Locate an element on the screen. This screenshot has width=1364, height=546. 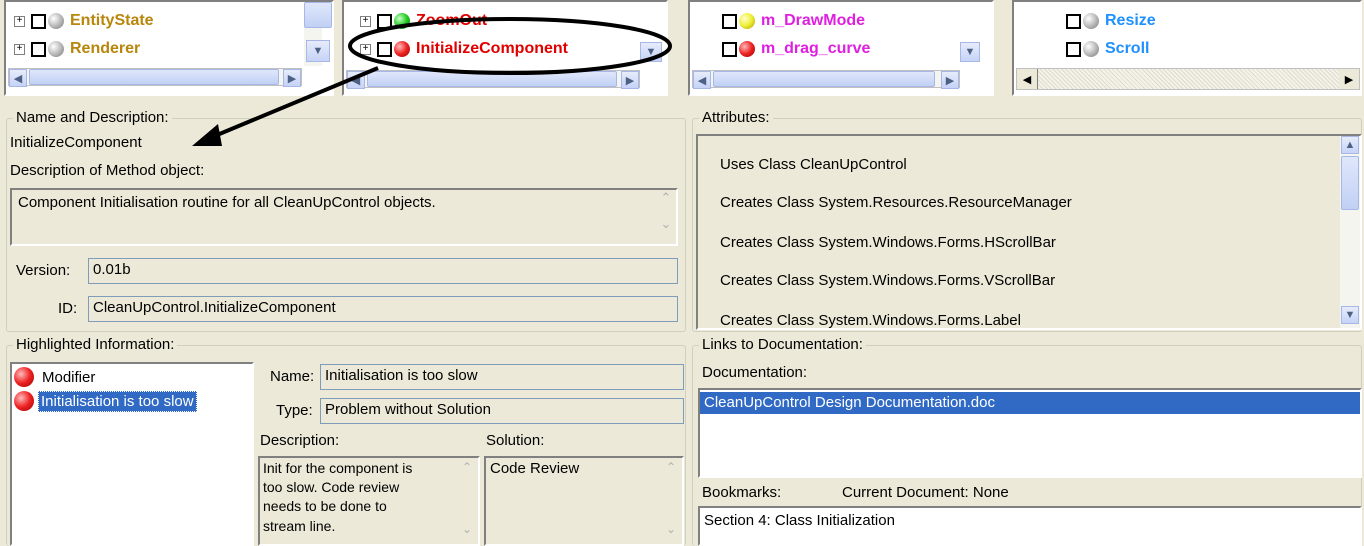
list-item-label-selected: Initialisation is too slow is located at coordinates (117, 401).